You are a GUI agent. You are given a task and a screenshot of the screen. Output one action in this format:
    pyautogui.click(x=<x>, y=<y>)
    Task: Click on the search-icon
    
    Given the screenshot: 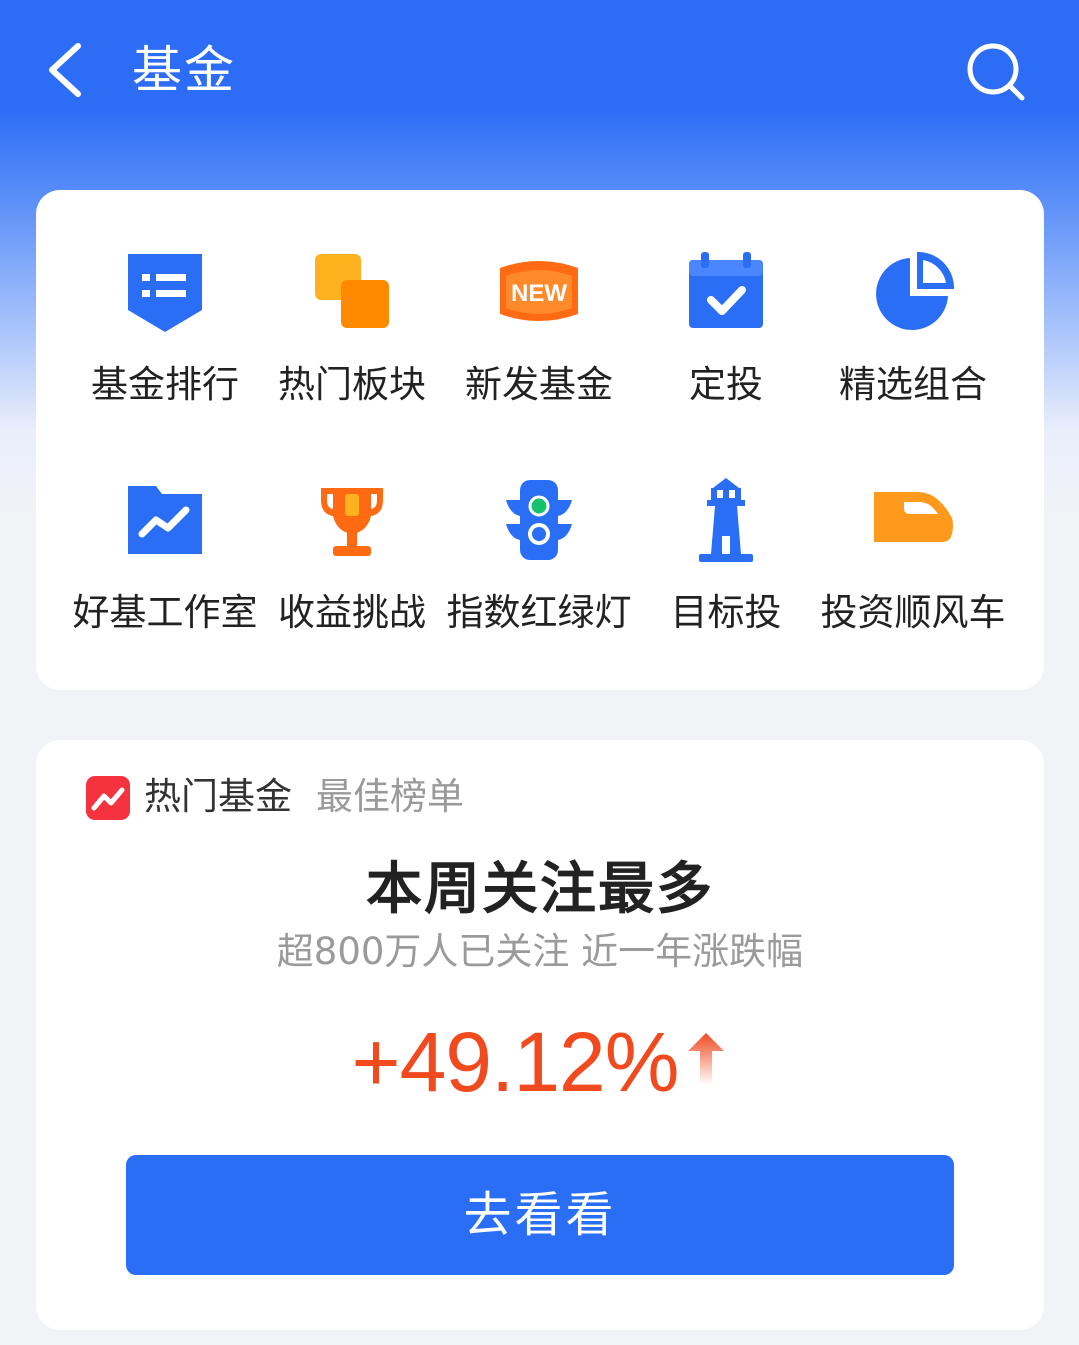 What is the action you would take?
    pyautogui.click(x=996, y=72)
    